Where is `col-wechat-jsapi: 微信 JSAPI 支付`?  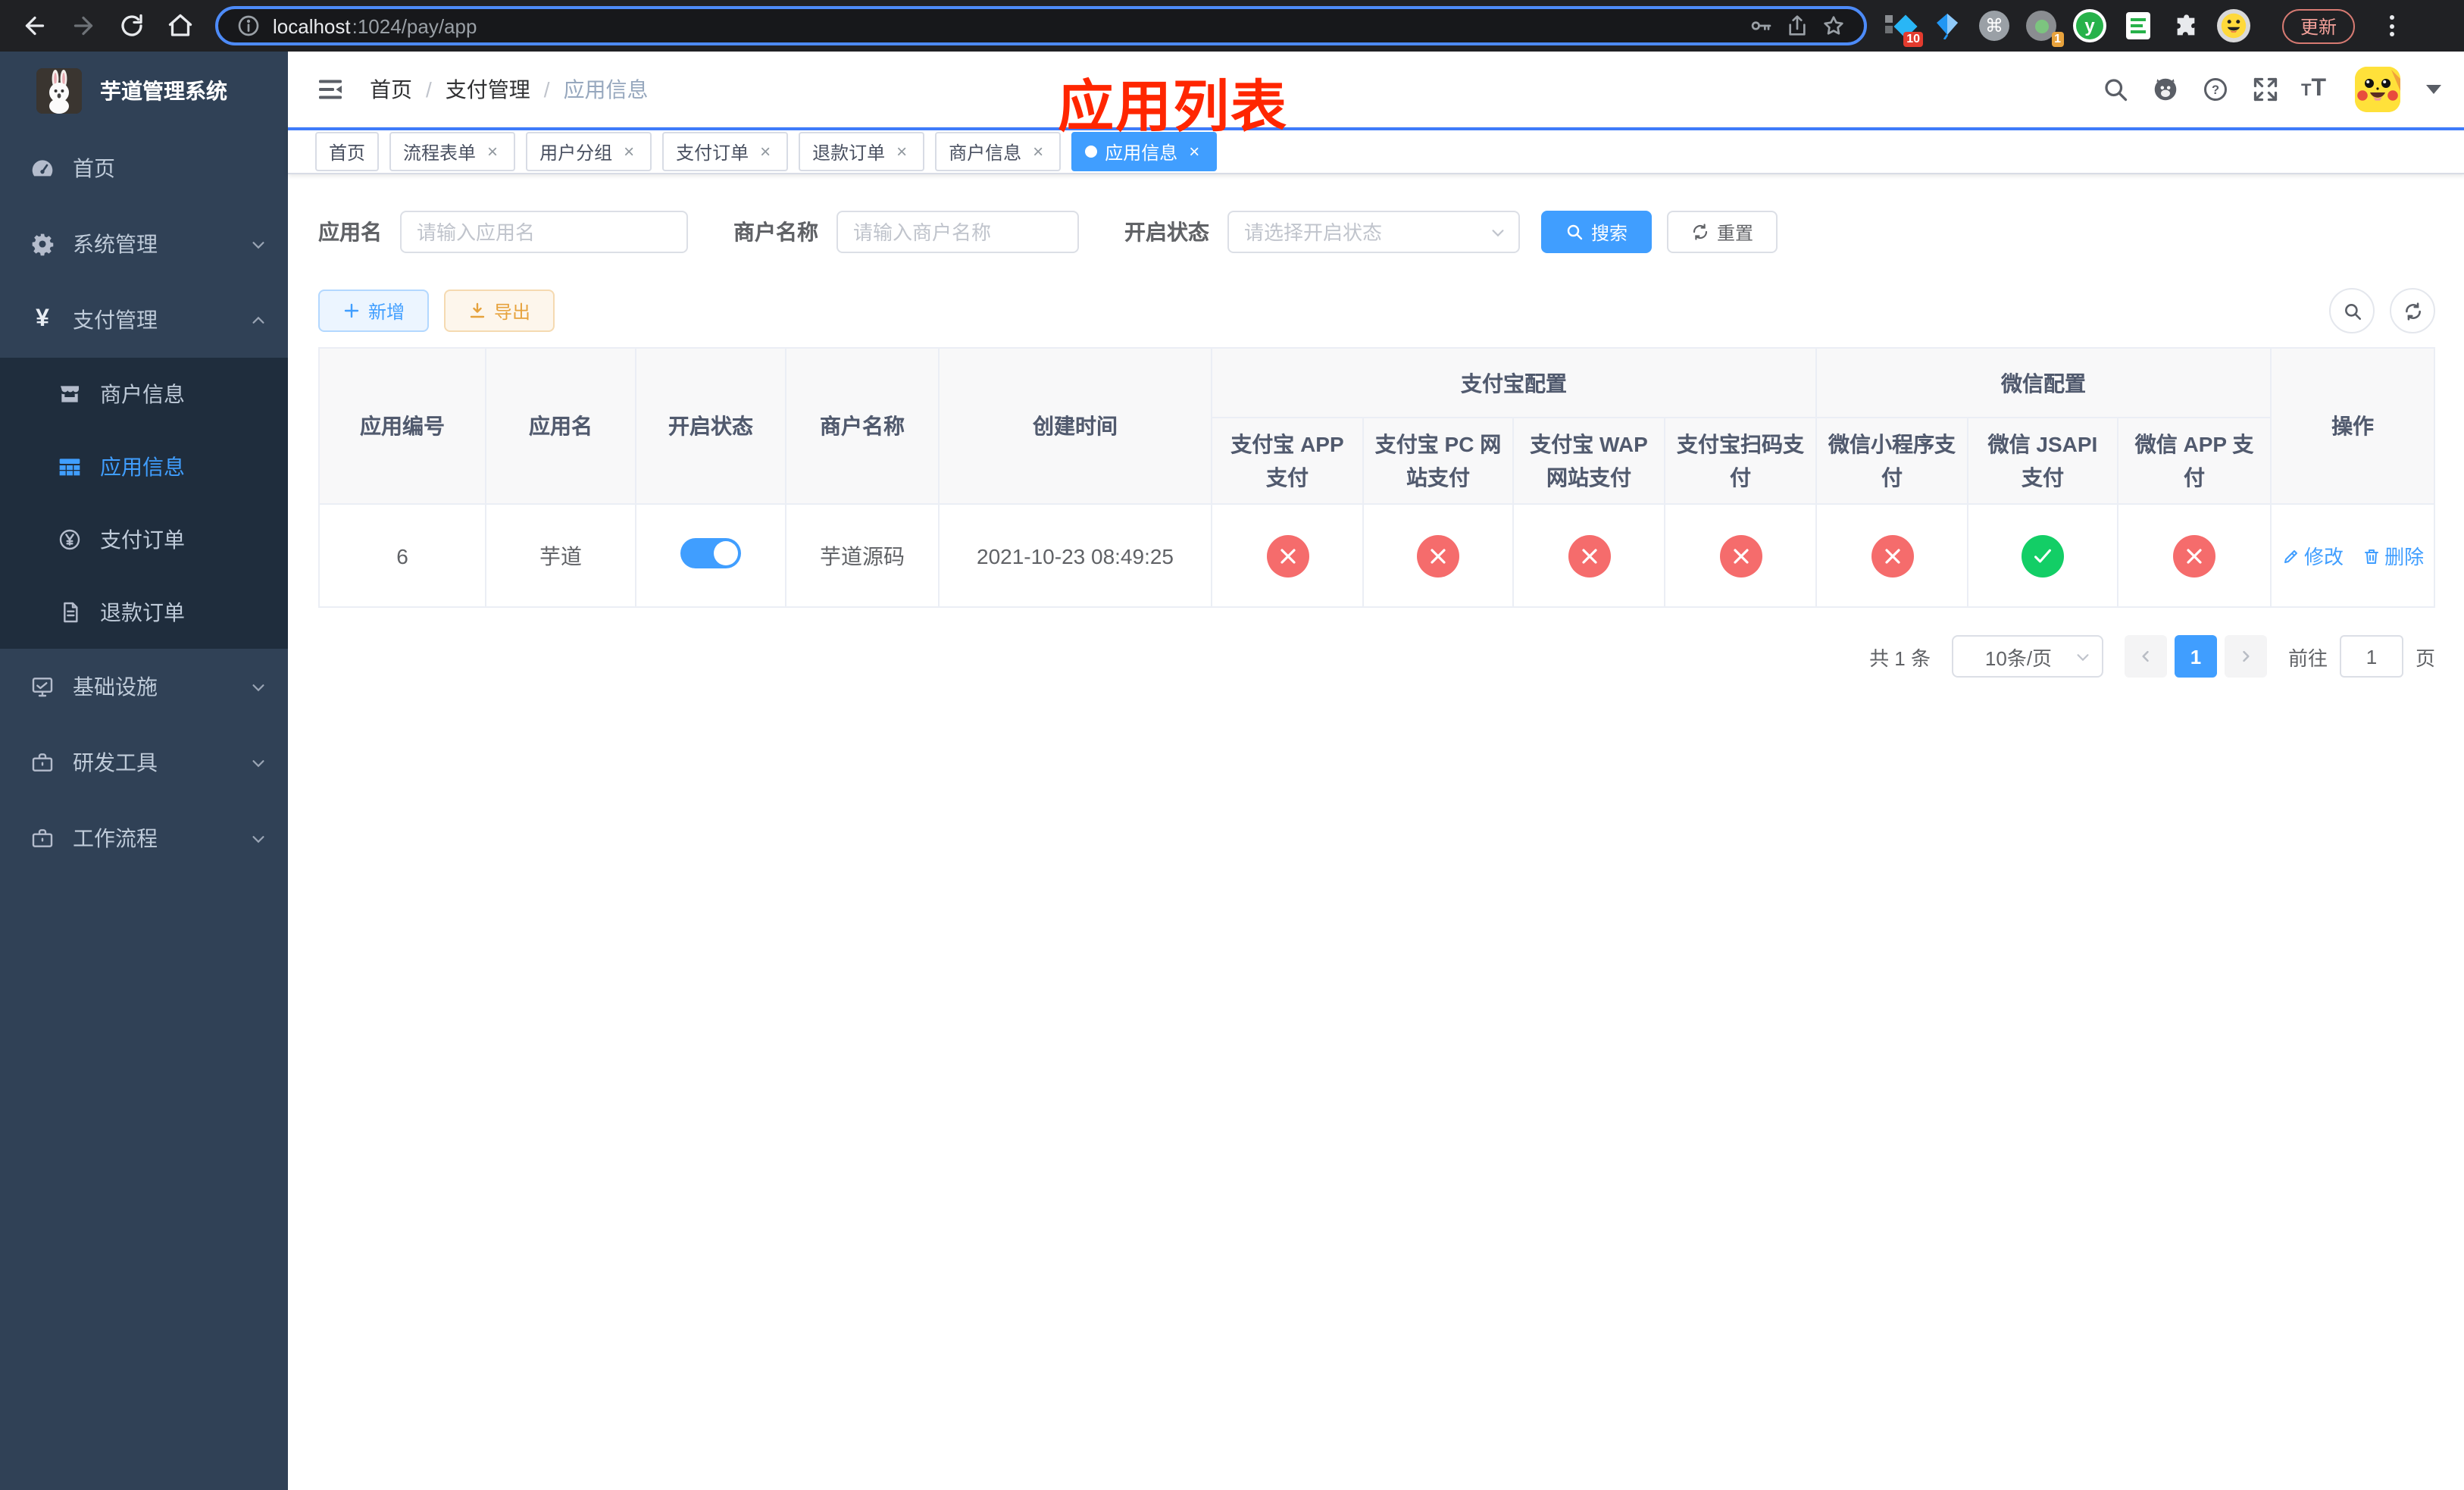
col-wechat-jsapi: 微信 JSAPI 支付 is located at coordinates (2042, 461).